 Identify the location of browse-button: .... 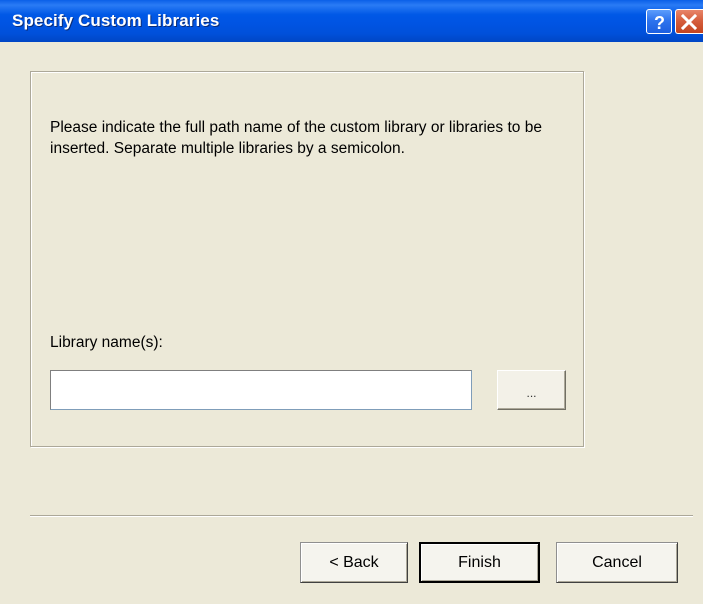
(531, 390).